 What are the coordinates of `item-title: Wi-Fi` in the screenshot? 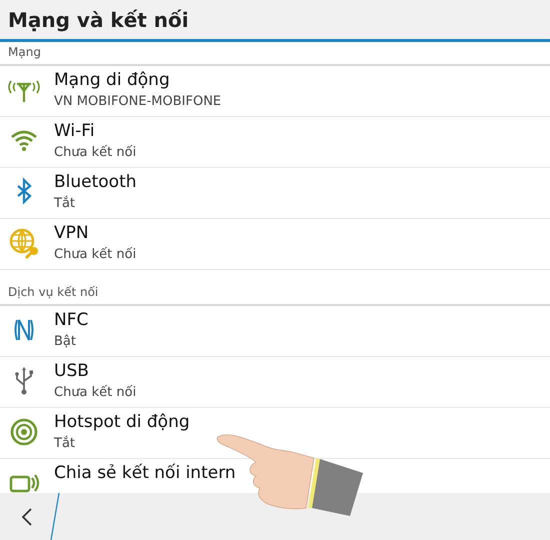 It's located at (75, 131).